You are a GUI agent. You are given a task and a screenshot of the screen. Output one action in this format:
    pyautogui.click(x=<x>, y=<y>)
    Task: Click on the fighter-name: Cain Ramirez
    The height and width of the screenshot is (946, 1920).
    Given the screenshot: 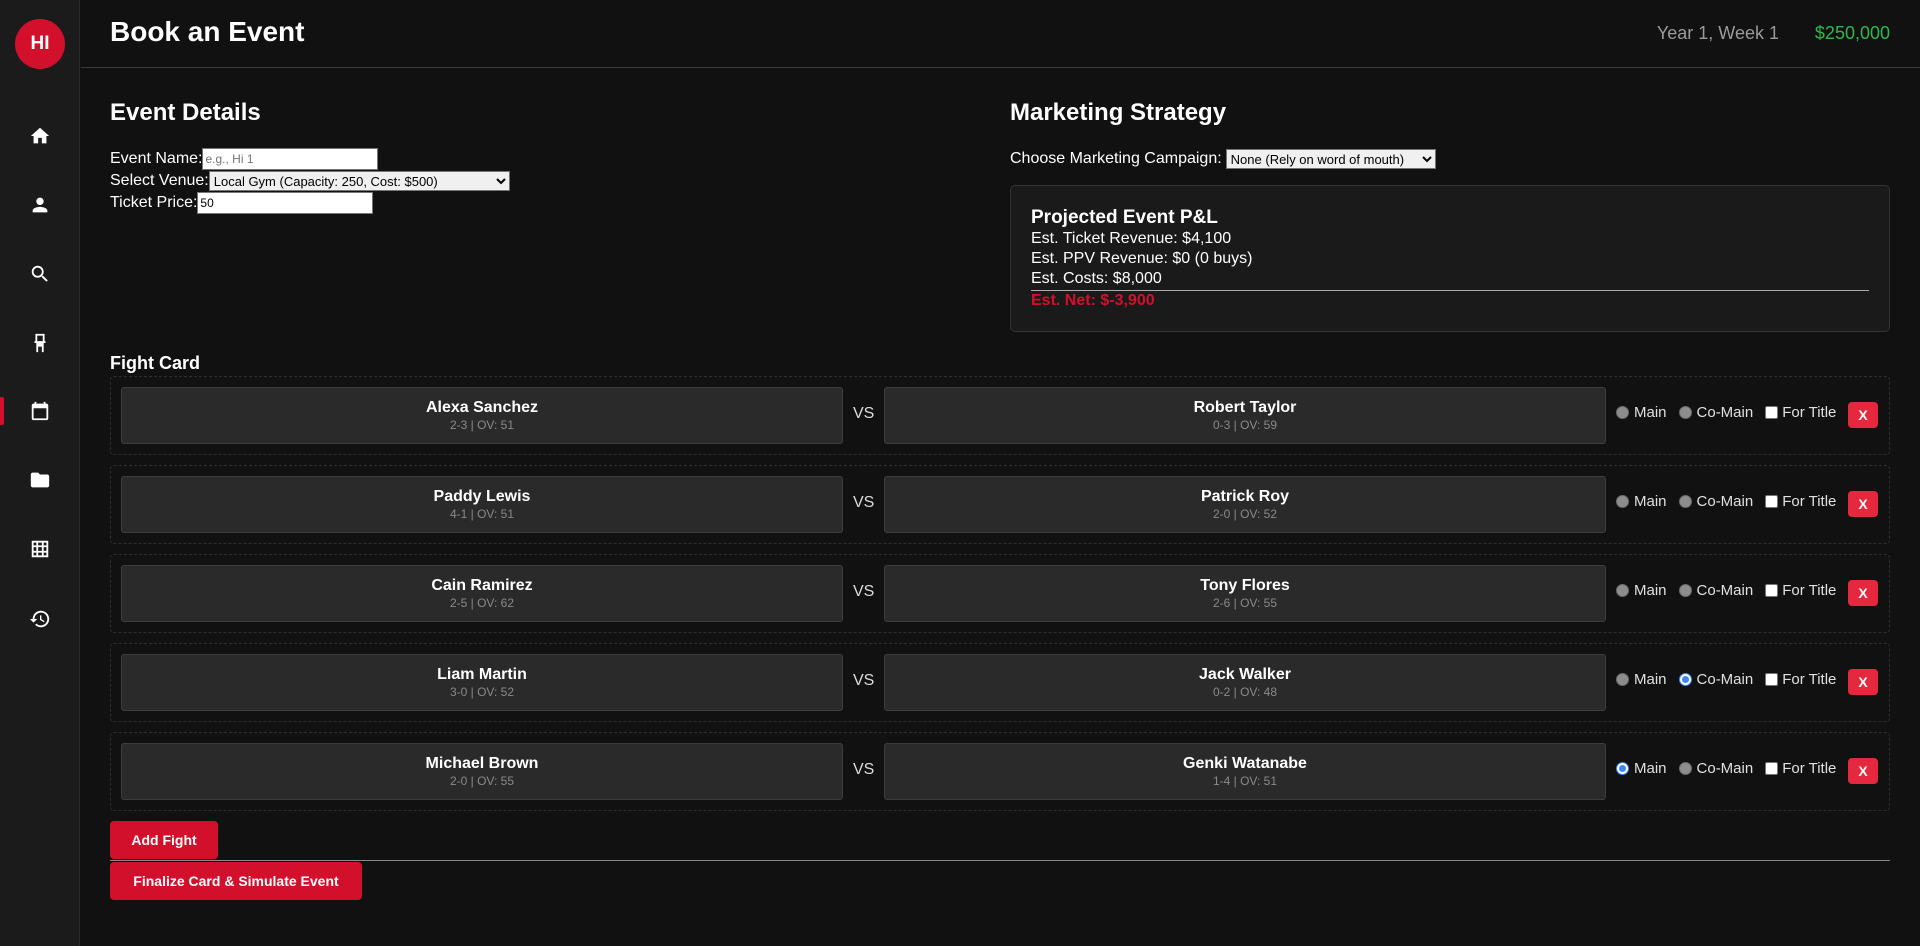 What is the action you would take?
    pyautogui.click(x=482, y=585)
    